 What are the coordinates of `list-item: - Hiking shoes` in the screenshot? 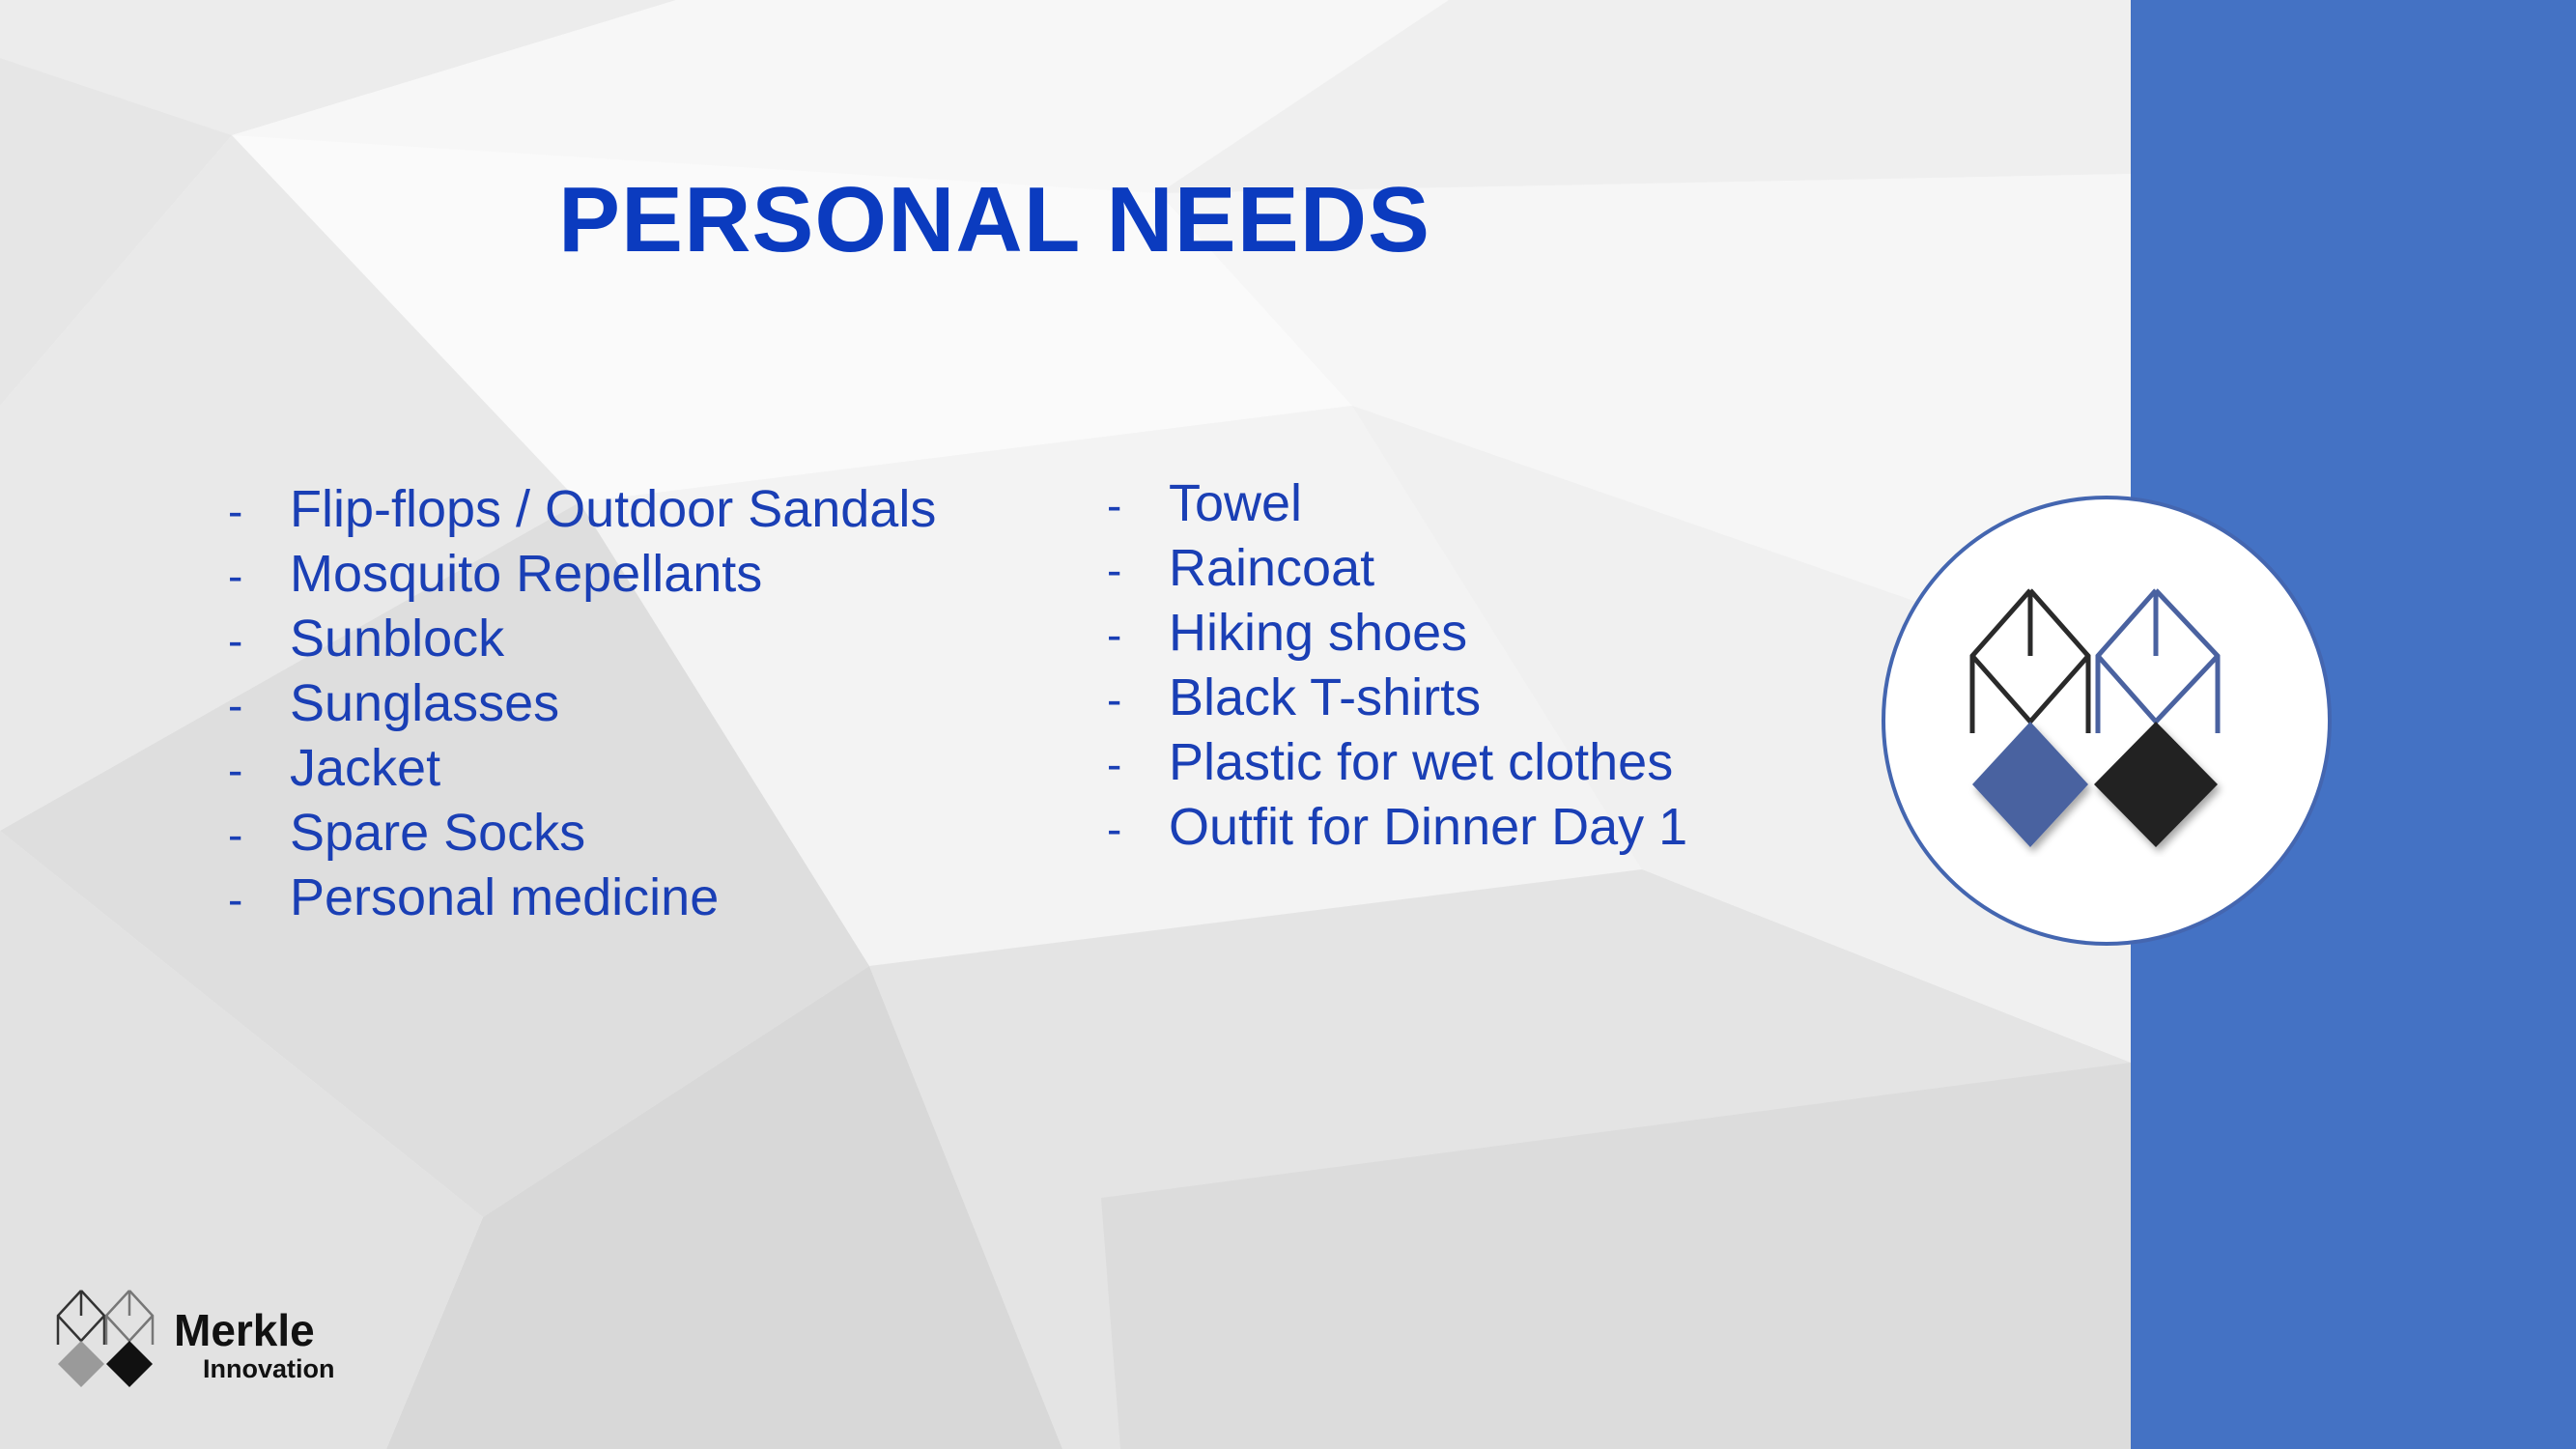 It's located at (1397, 635).